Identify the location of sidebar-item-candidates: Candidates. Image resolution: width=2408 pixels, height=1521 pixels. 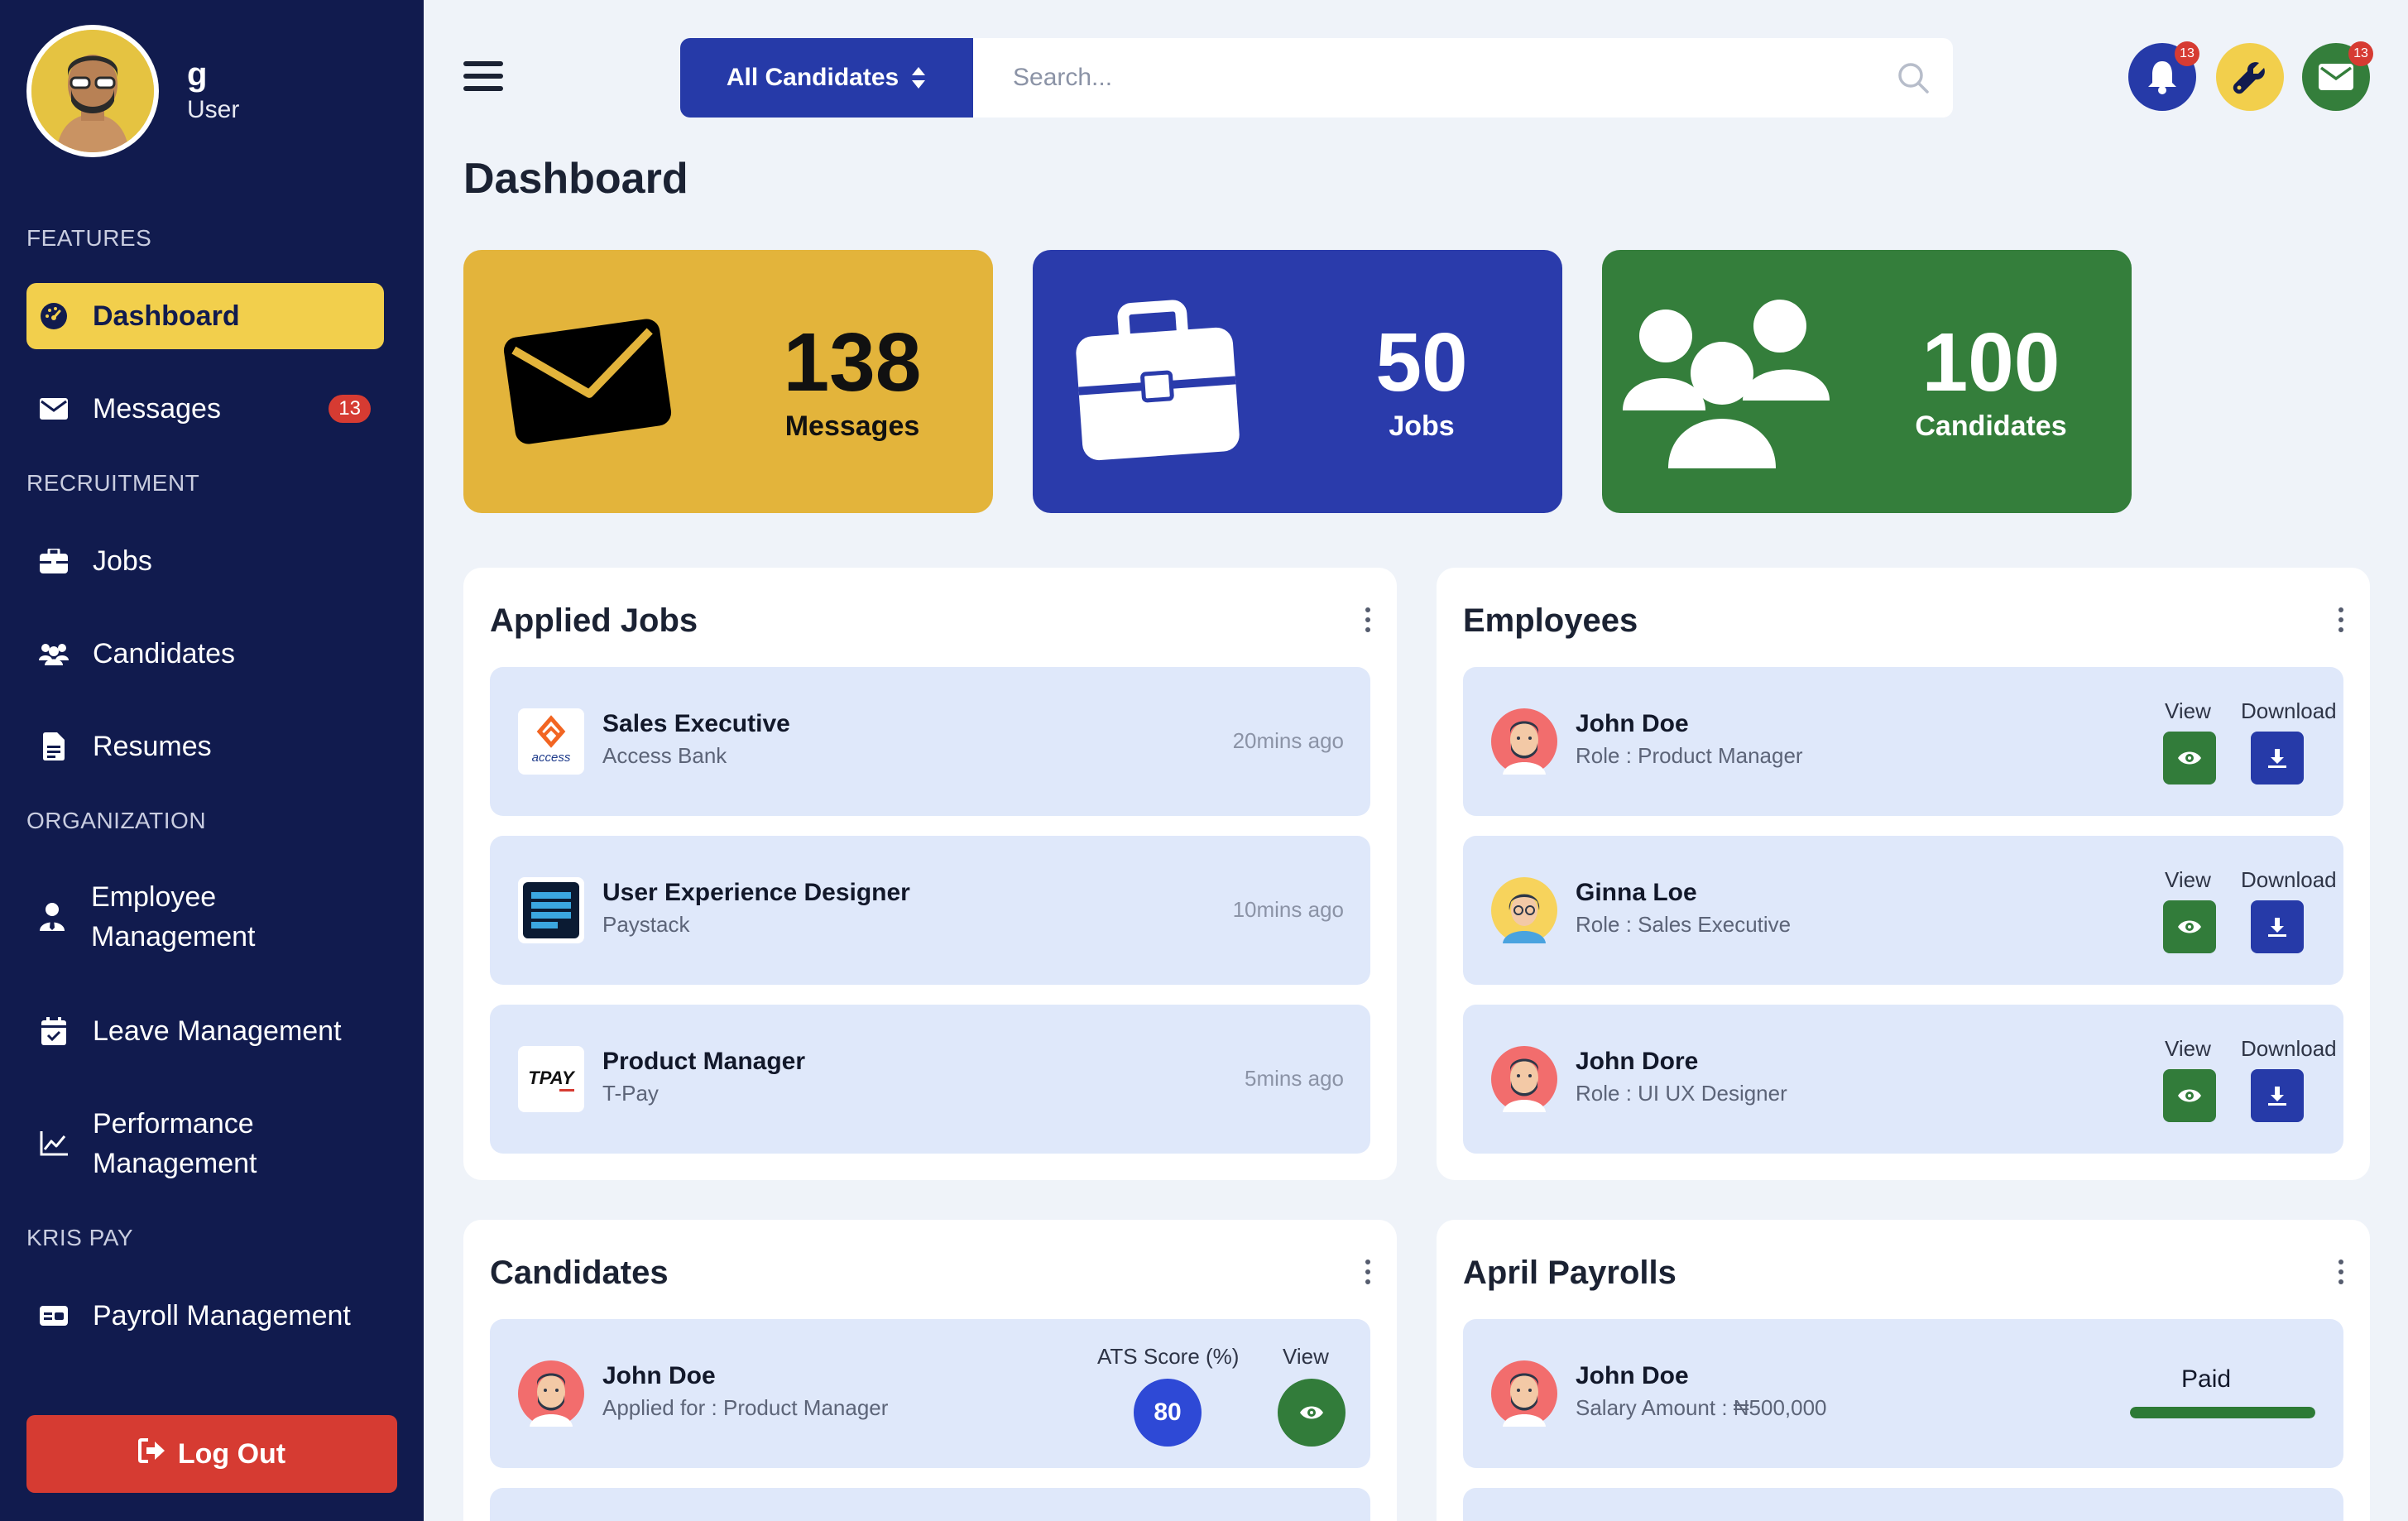
(205, 654).